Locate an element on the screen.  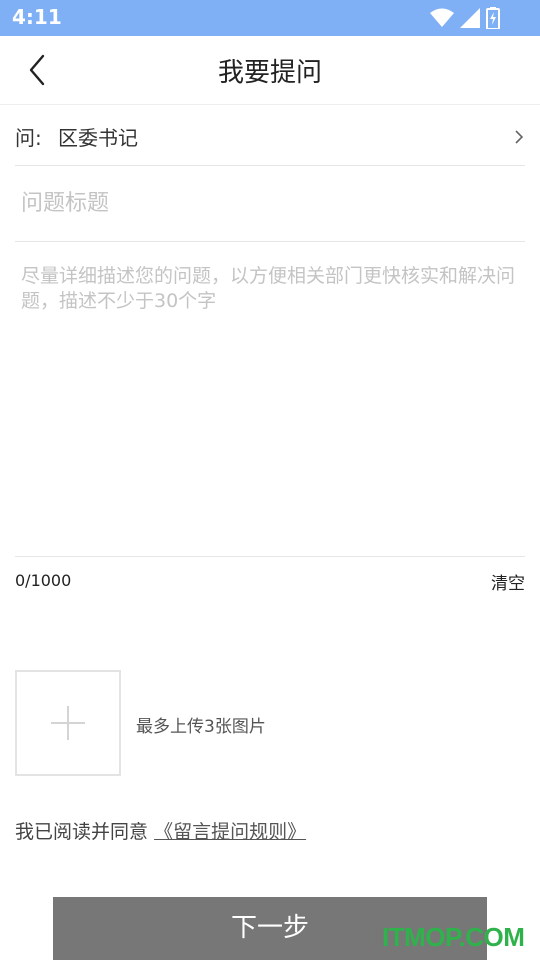
watermark: ITMOP.COM is located at coordinates (453, 937).